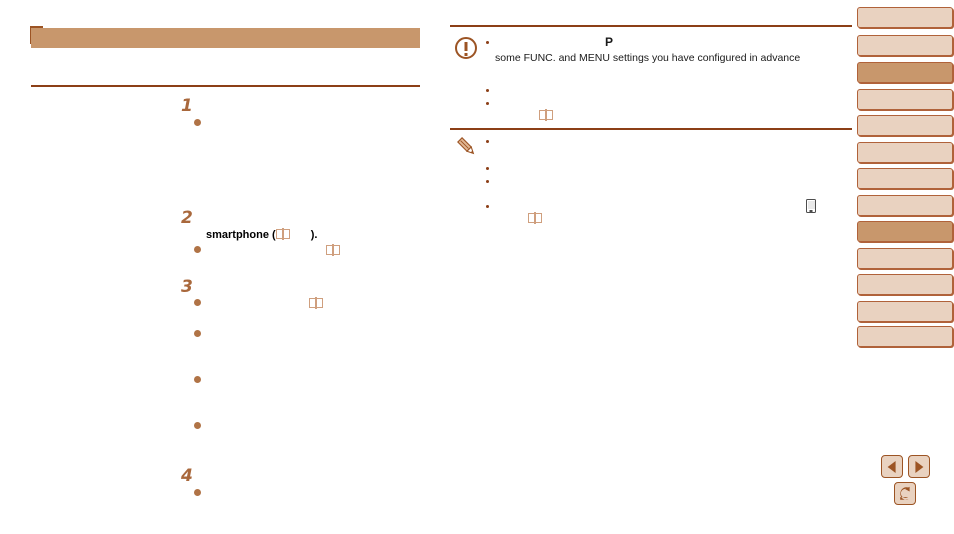 This screenshot has height=534, width=954. Describe the element at coordinates (187, 218) in the screenshot. I see `step-2-number: 2` at that location.